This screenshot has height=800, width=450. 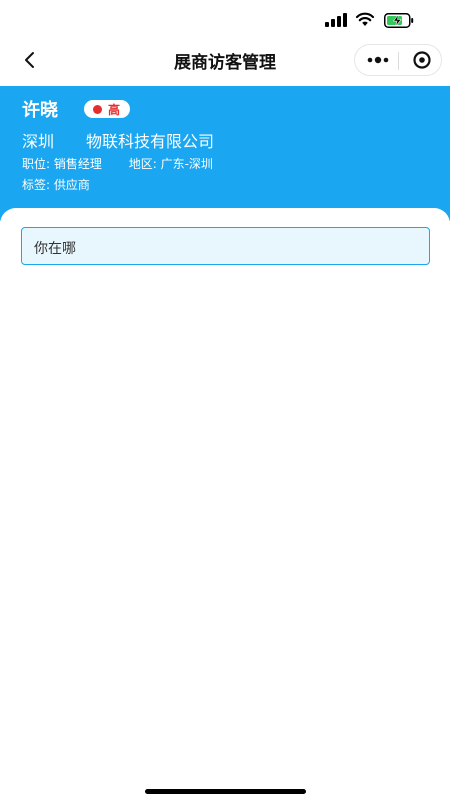 What do you see at coordinates (225, 22) in the screenshot?
I see `status-bar` at bounding box center [225, 22].